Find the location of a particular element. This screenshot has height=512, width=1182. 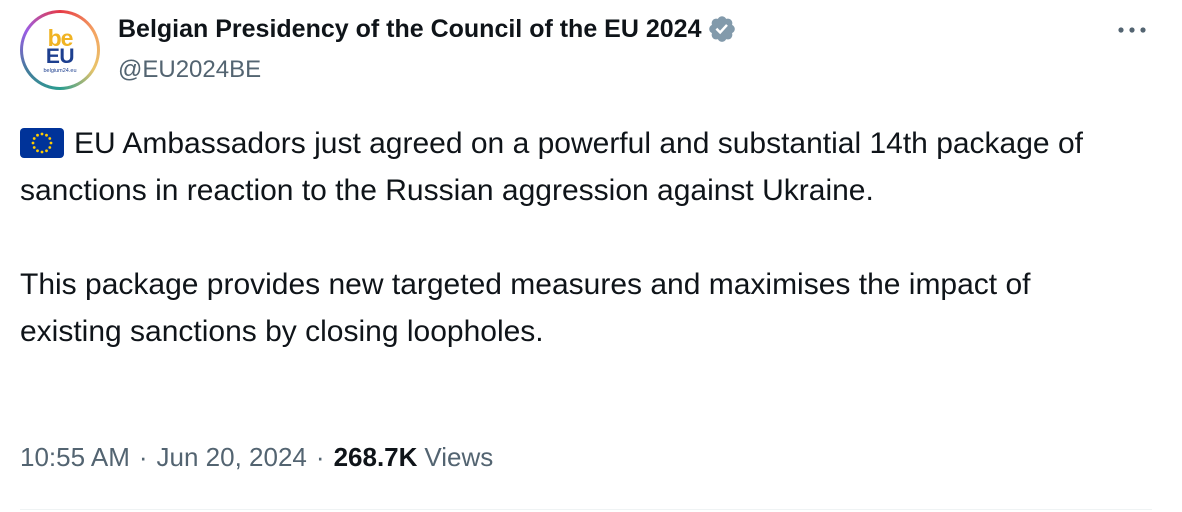

more-options-button is located at coordinates (1132, 30).